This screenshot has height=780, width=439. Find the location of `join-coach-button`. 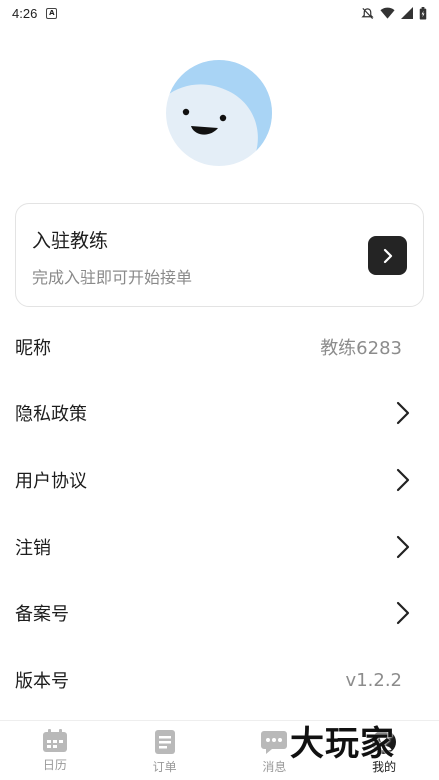

join-coach-button is located at coordinates (387, 255).